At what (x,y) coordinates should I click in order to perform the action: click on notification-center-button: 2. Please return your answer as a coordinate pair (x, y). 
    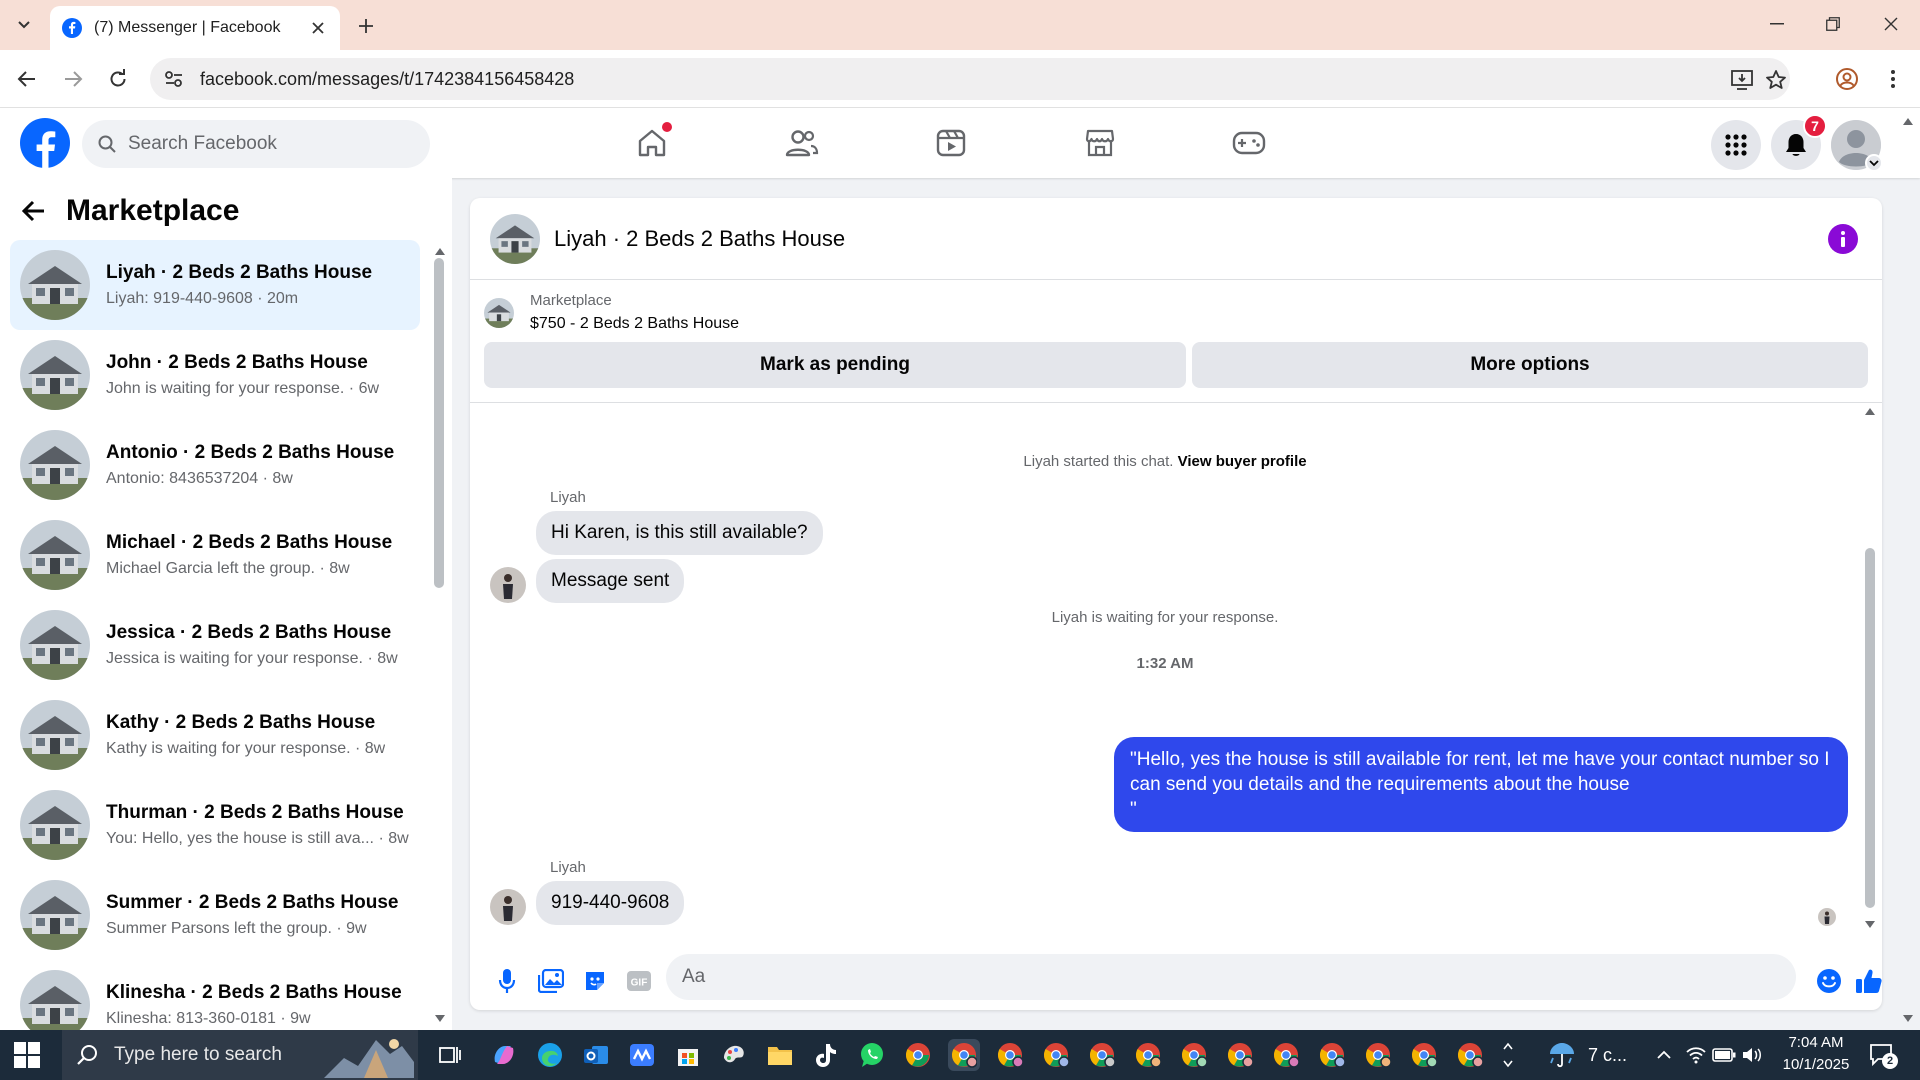
    Looking at the image, I should click on (1882, 1055).